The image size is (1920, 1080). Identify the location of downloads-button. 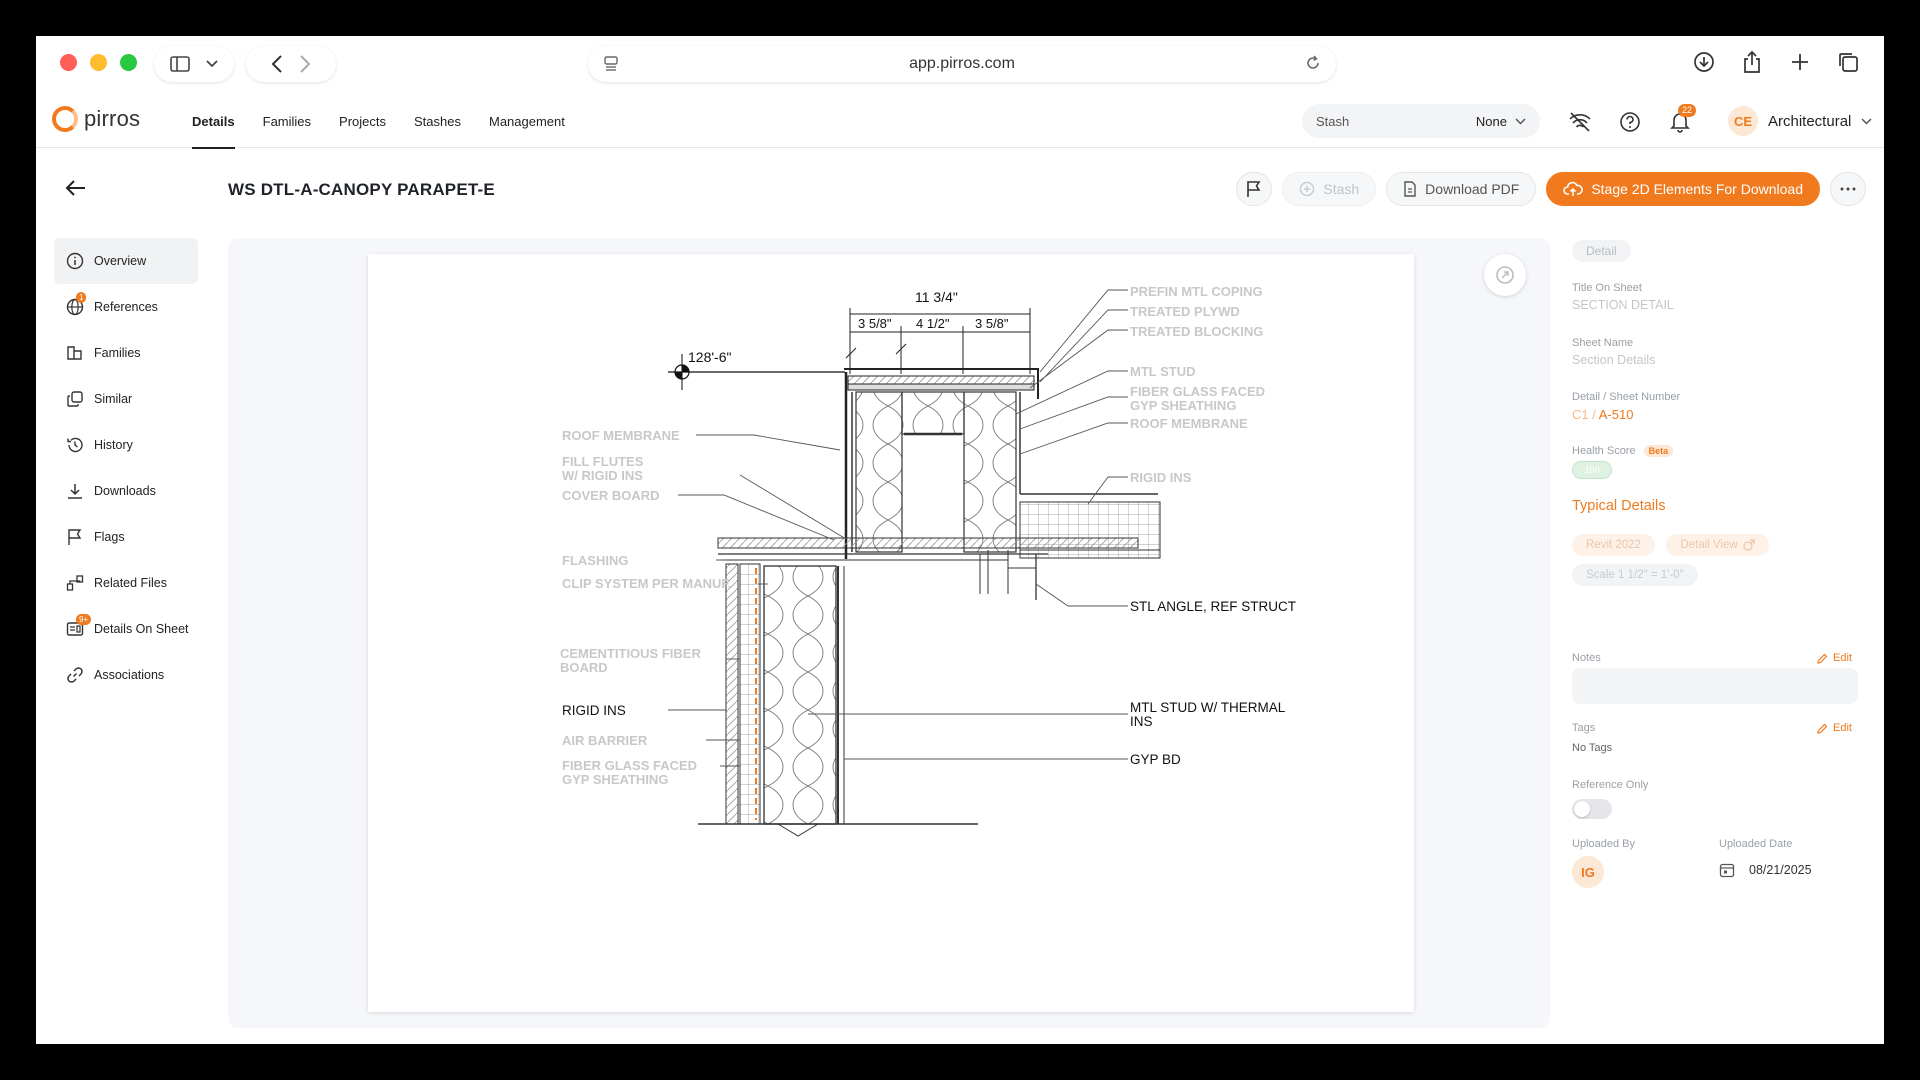
(1704, 62).